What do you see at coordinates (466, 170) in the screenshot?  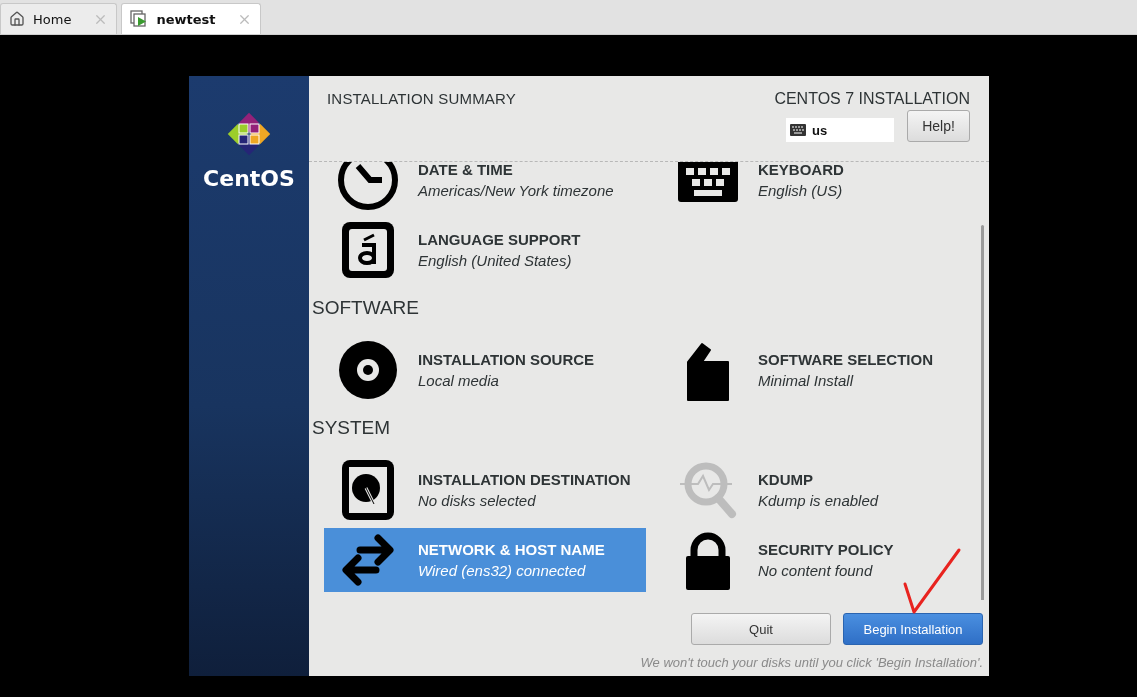 I see `spoke-title: DATE & TIME` at bounding box center [466, 170].